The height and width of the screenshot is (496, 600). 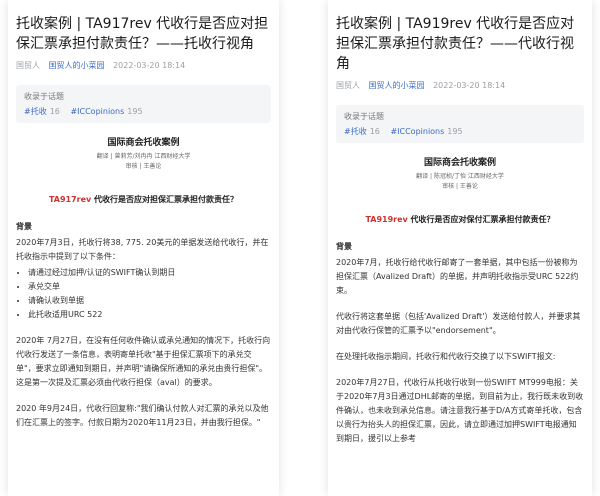 What do you see at coordinates (165, 199) in the screenshot?
I see `case-title-text: 代收行是否应对担保汇票承担付款责任？` at bounding box center [165, 199].